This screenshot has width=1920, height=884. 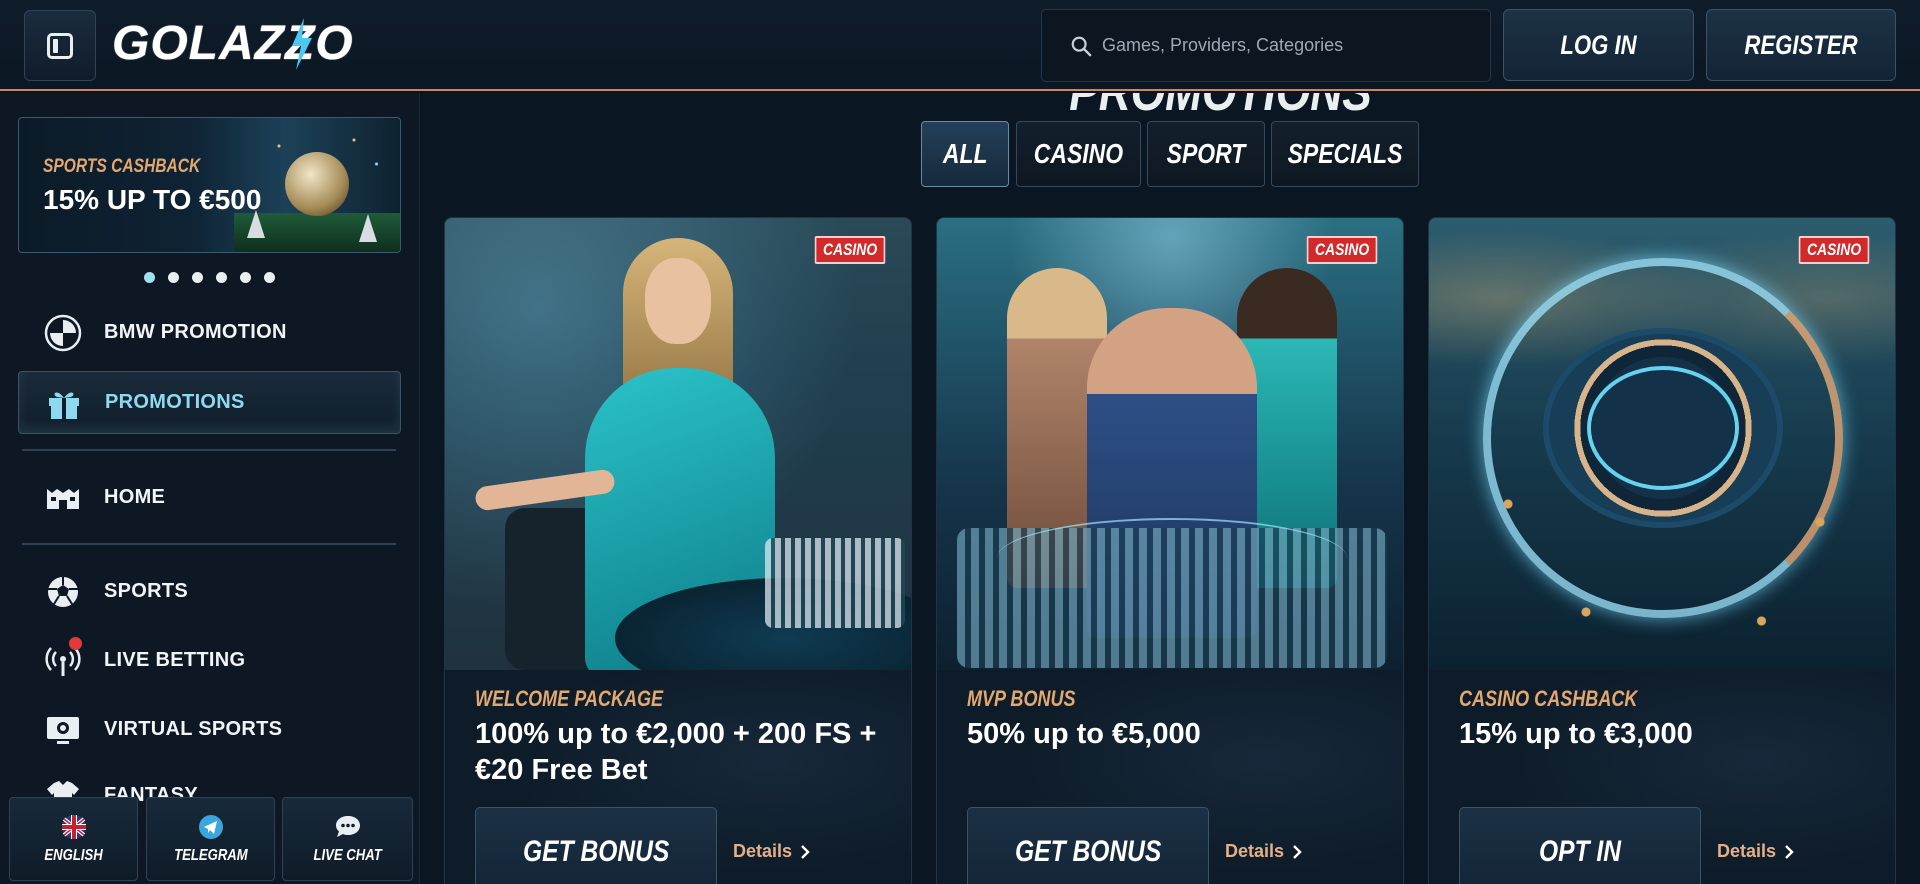 I want to click on tab-label: ALL, so click(x=965, y=153).